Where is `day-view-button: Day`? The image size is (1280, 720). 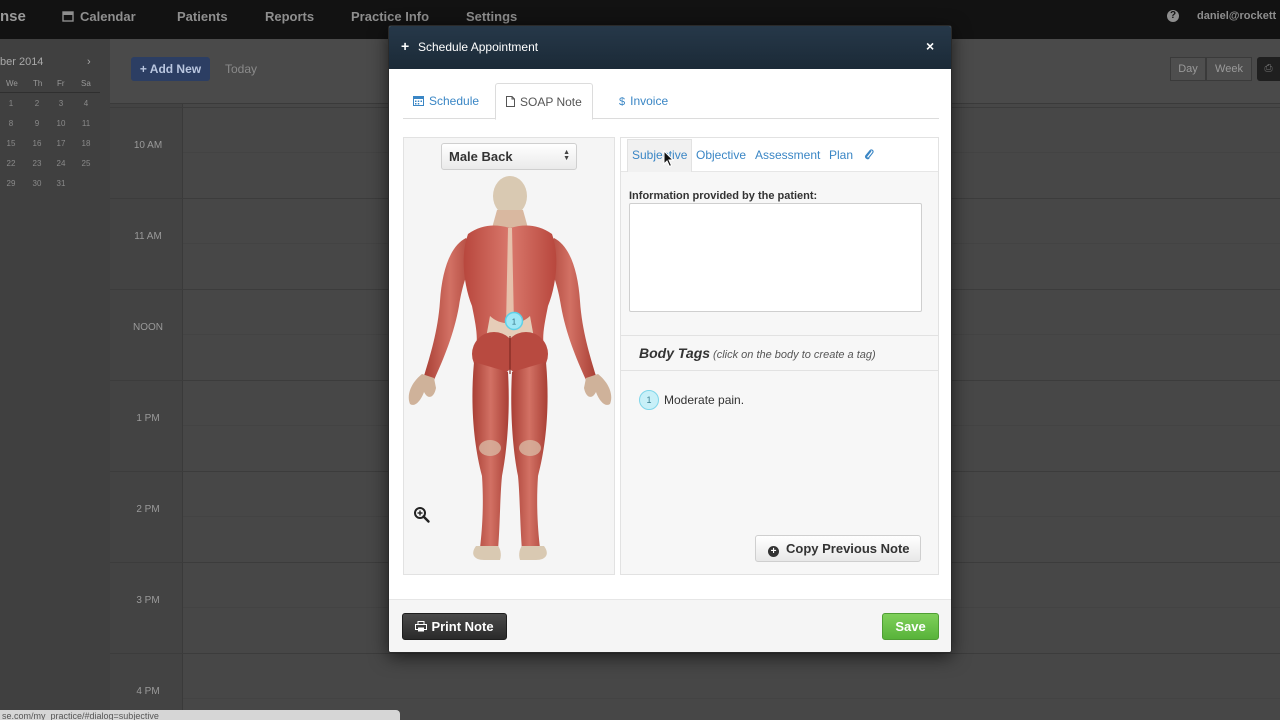
day-view-button: Day is located at coordinates (1188, 69).